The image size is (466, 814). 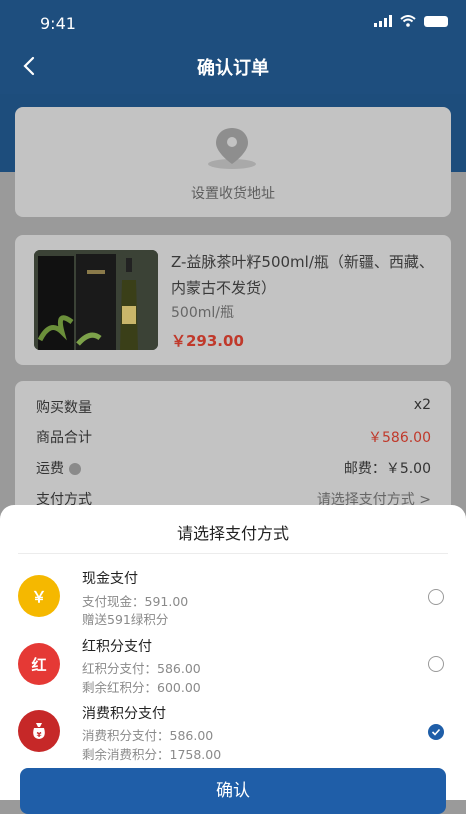 I want to click on money-bag-icon: ¥, so click(x=39, y=731).